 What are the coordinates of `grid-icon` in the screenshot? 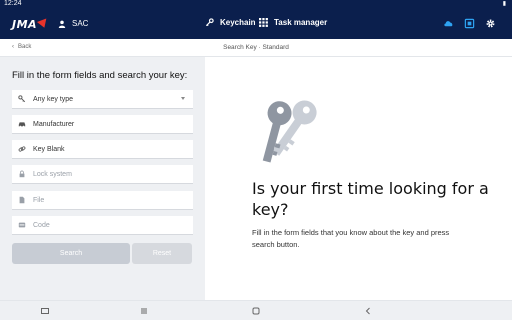 It's located at (263, 22).